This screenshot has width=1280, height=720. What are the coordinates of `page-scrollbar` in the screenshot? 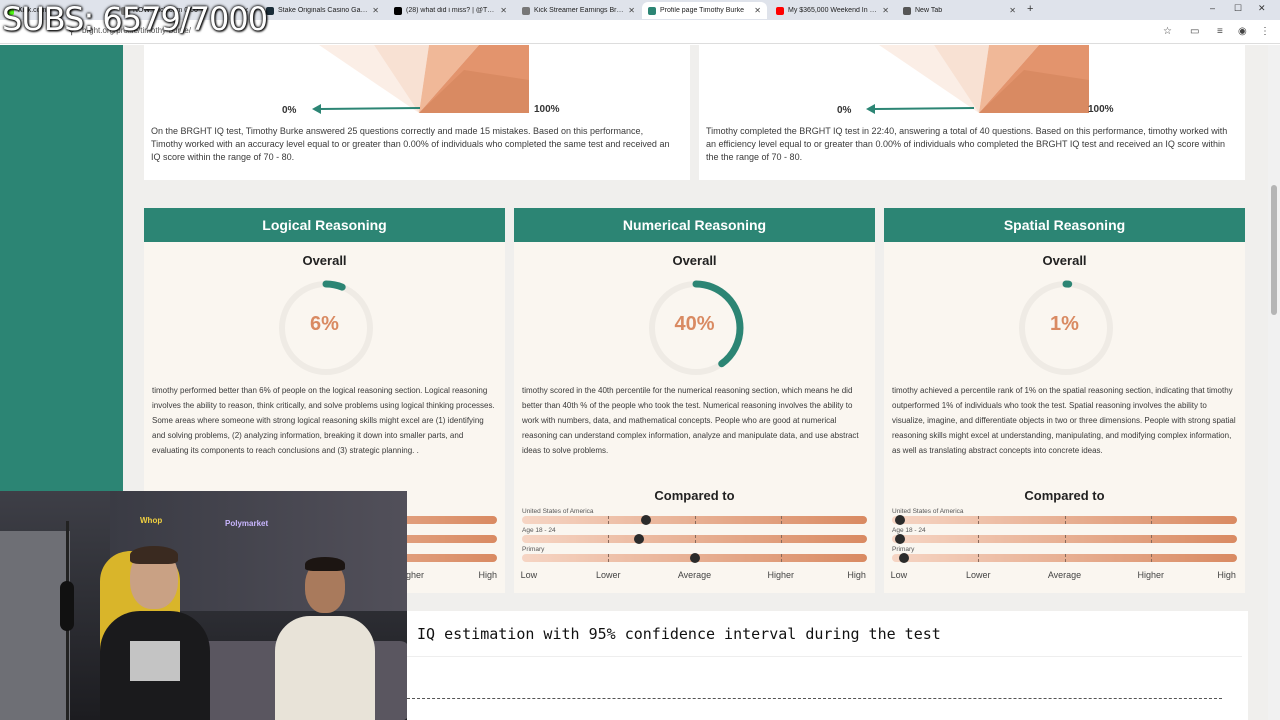 It's located at (1274, 382).